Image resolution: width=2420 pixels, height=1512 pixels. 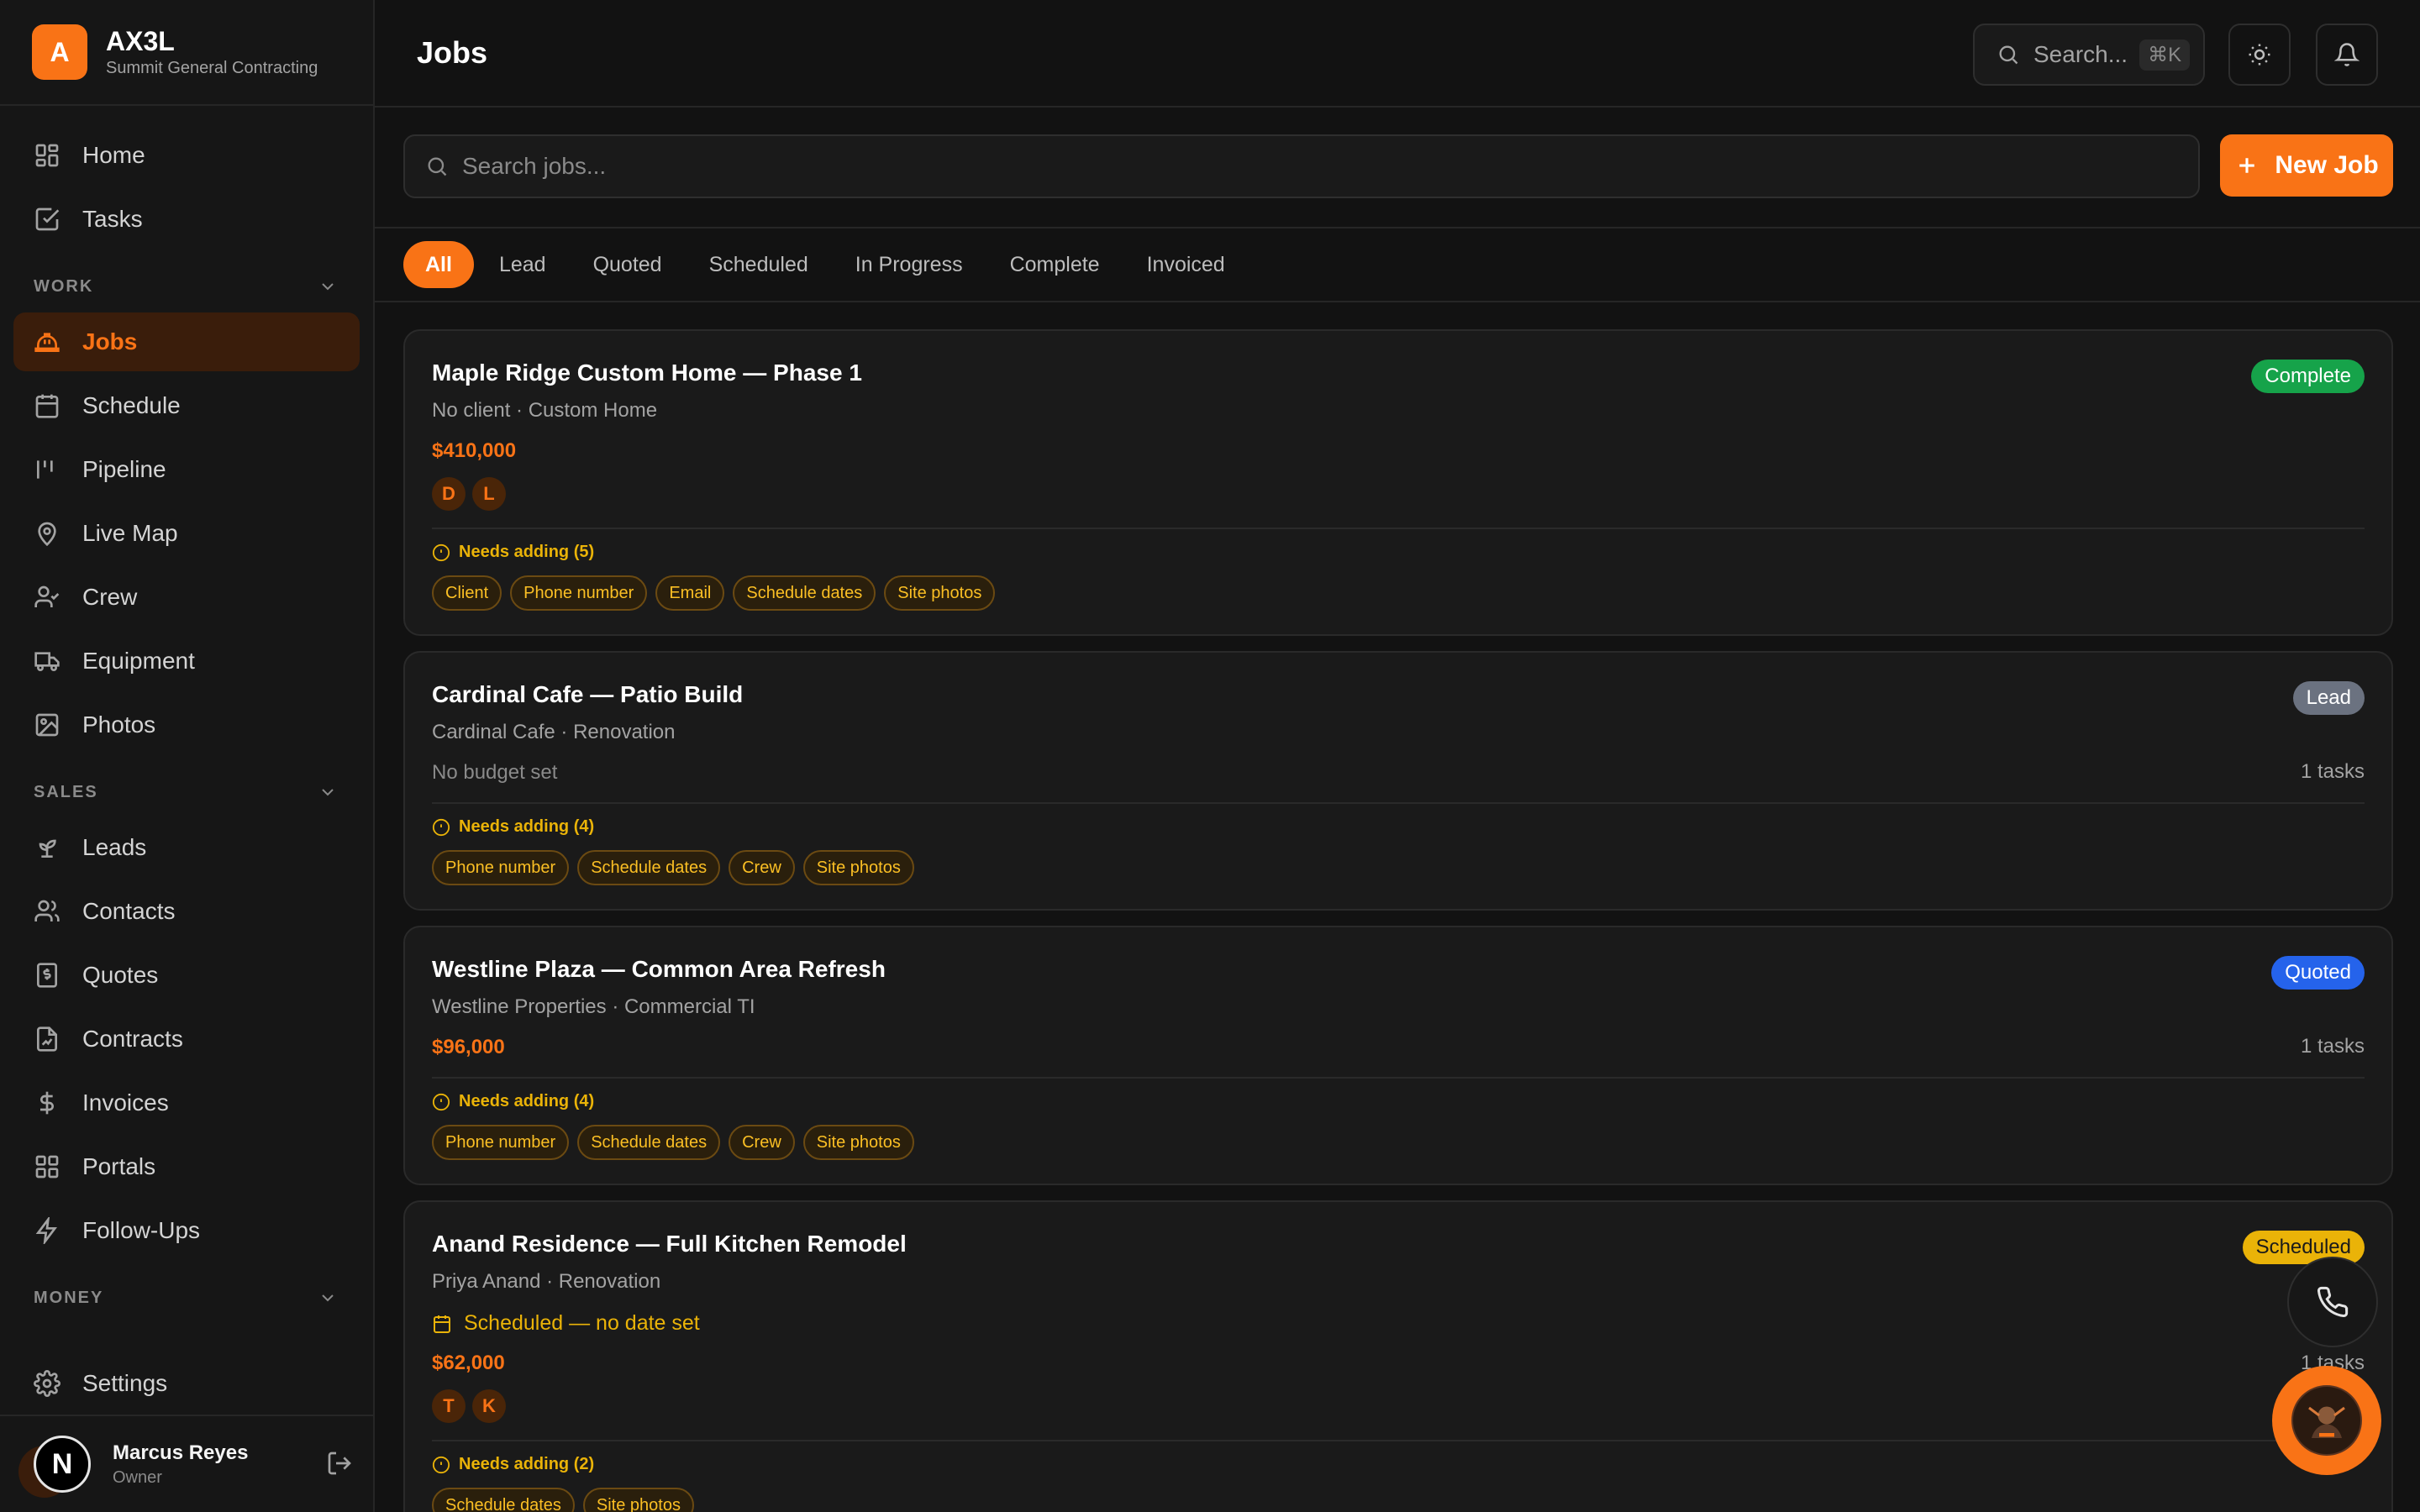 What do you see at coordinates (119, 724) in the screenshot?
I see `sidebar-item-label: Photos` at bounding box center [119, 724].